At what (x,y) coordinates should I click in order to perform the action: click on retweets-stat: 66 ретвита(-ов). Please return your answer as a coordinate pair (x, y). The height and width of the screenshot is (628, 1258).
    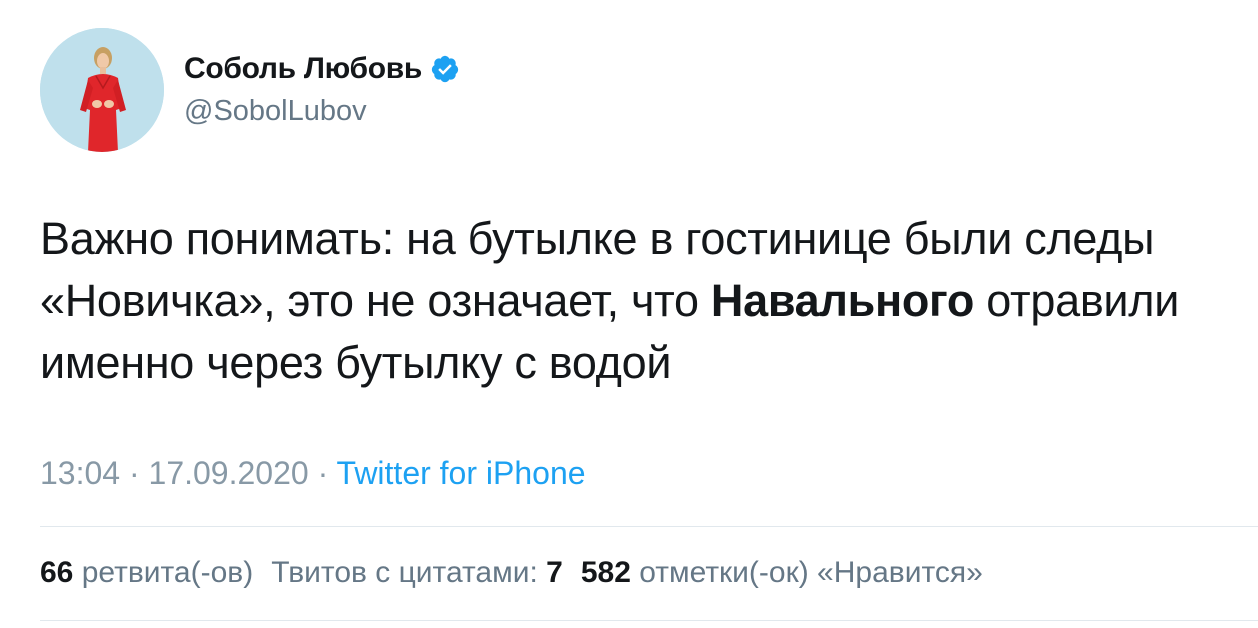
    Looking at the image, I should click on (146, 572).